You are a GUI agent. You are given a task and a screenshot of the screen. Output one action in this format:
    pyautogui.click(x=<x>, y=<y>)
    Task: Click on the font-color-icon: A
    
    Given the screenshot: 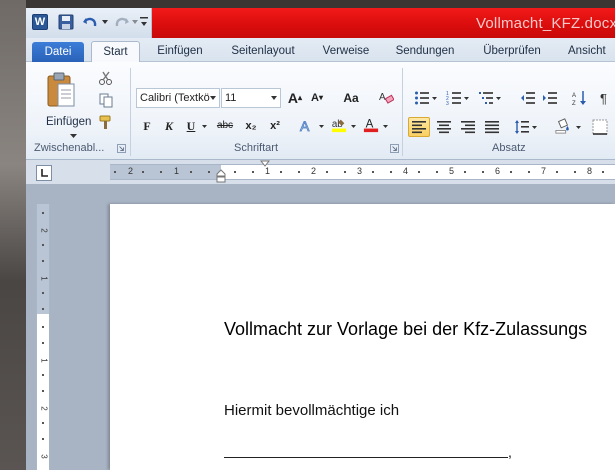 What is the action you would take?
    pyautogui.click(x=371, y=125)
    